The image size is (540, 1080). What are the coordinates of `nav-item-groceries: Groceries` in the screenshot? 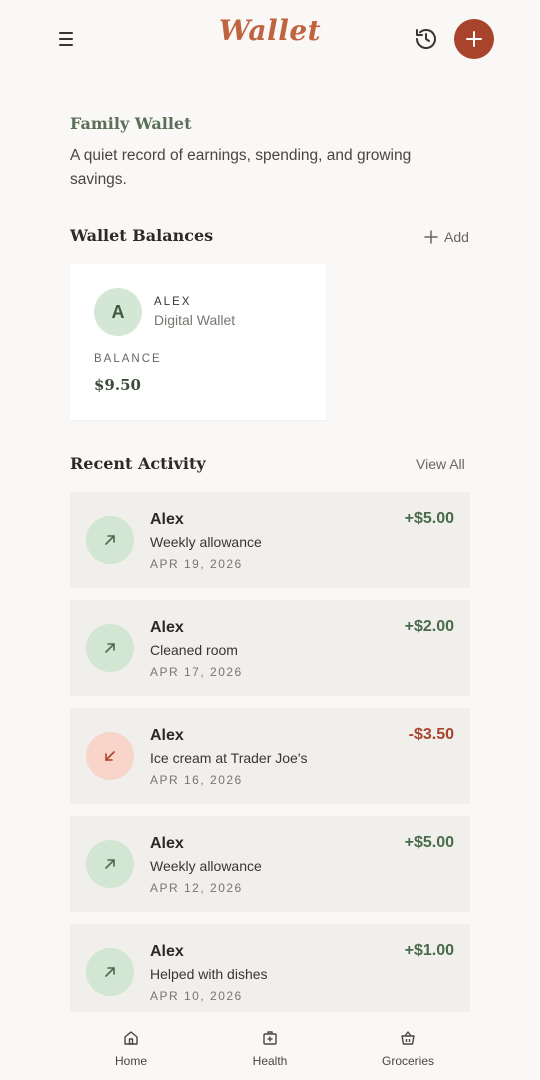 It's located at (408, 1046).